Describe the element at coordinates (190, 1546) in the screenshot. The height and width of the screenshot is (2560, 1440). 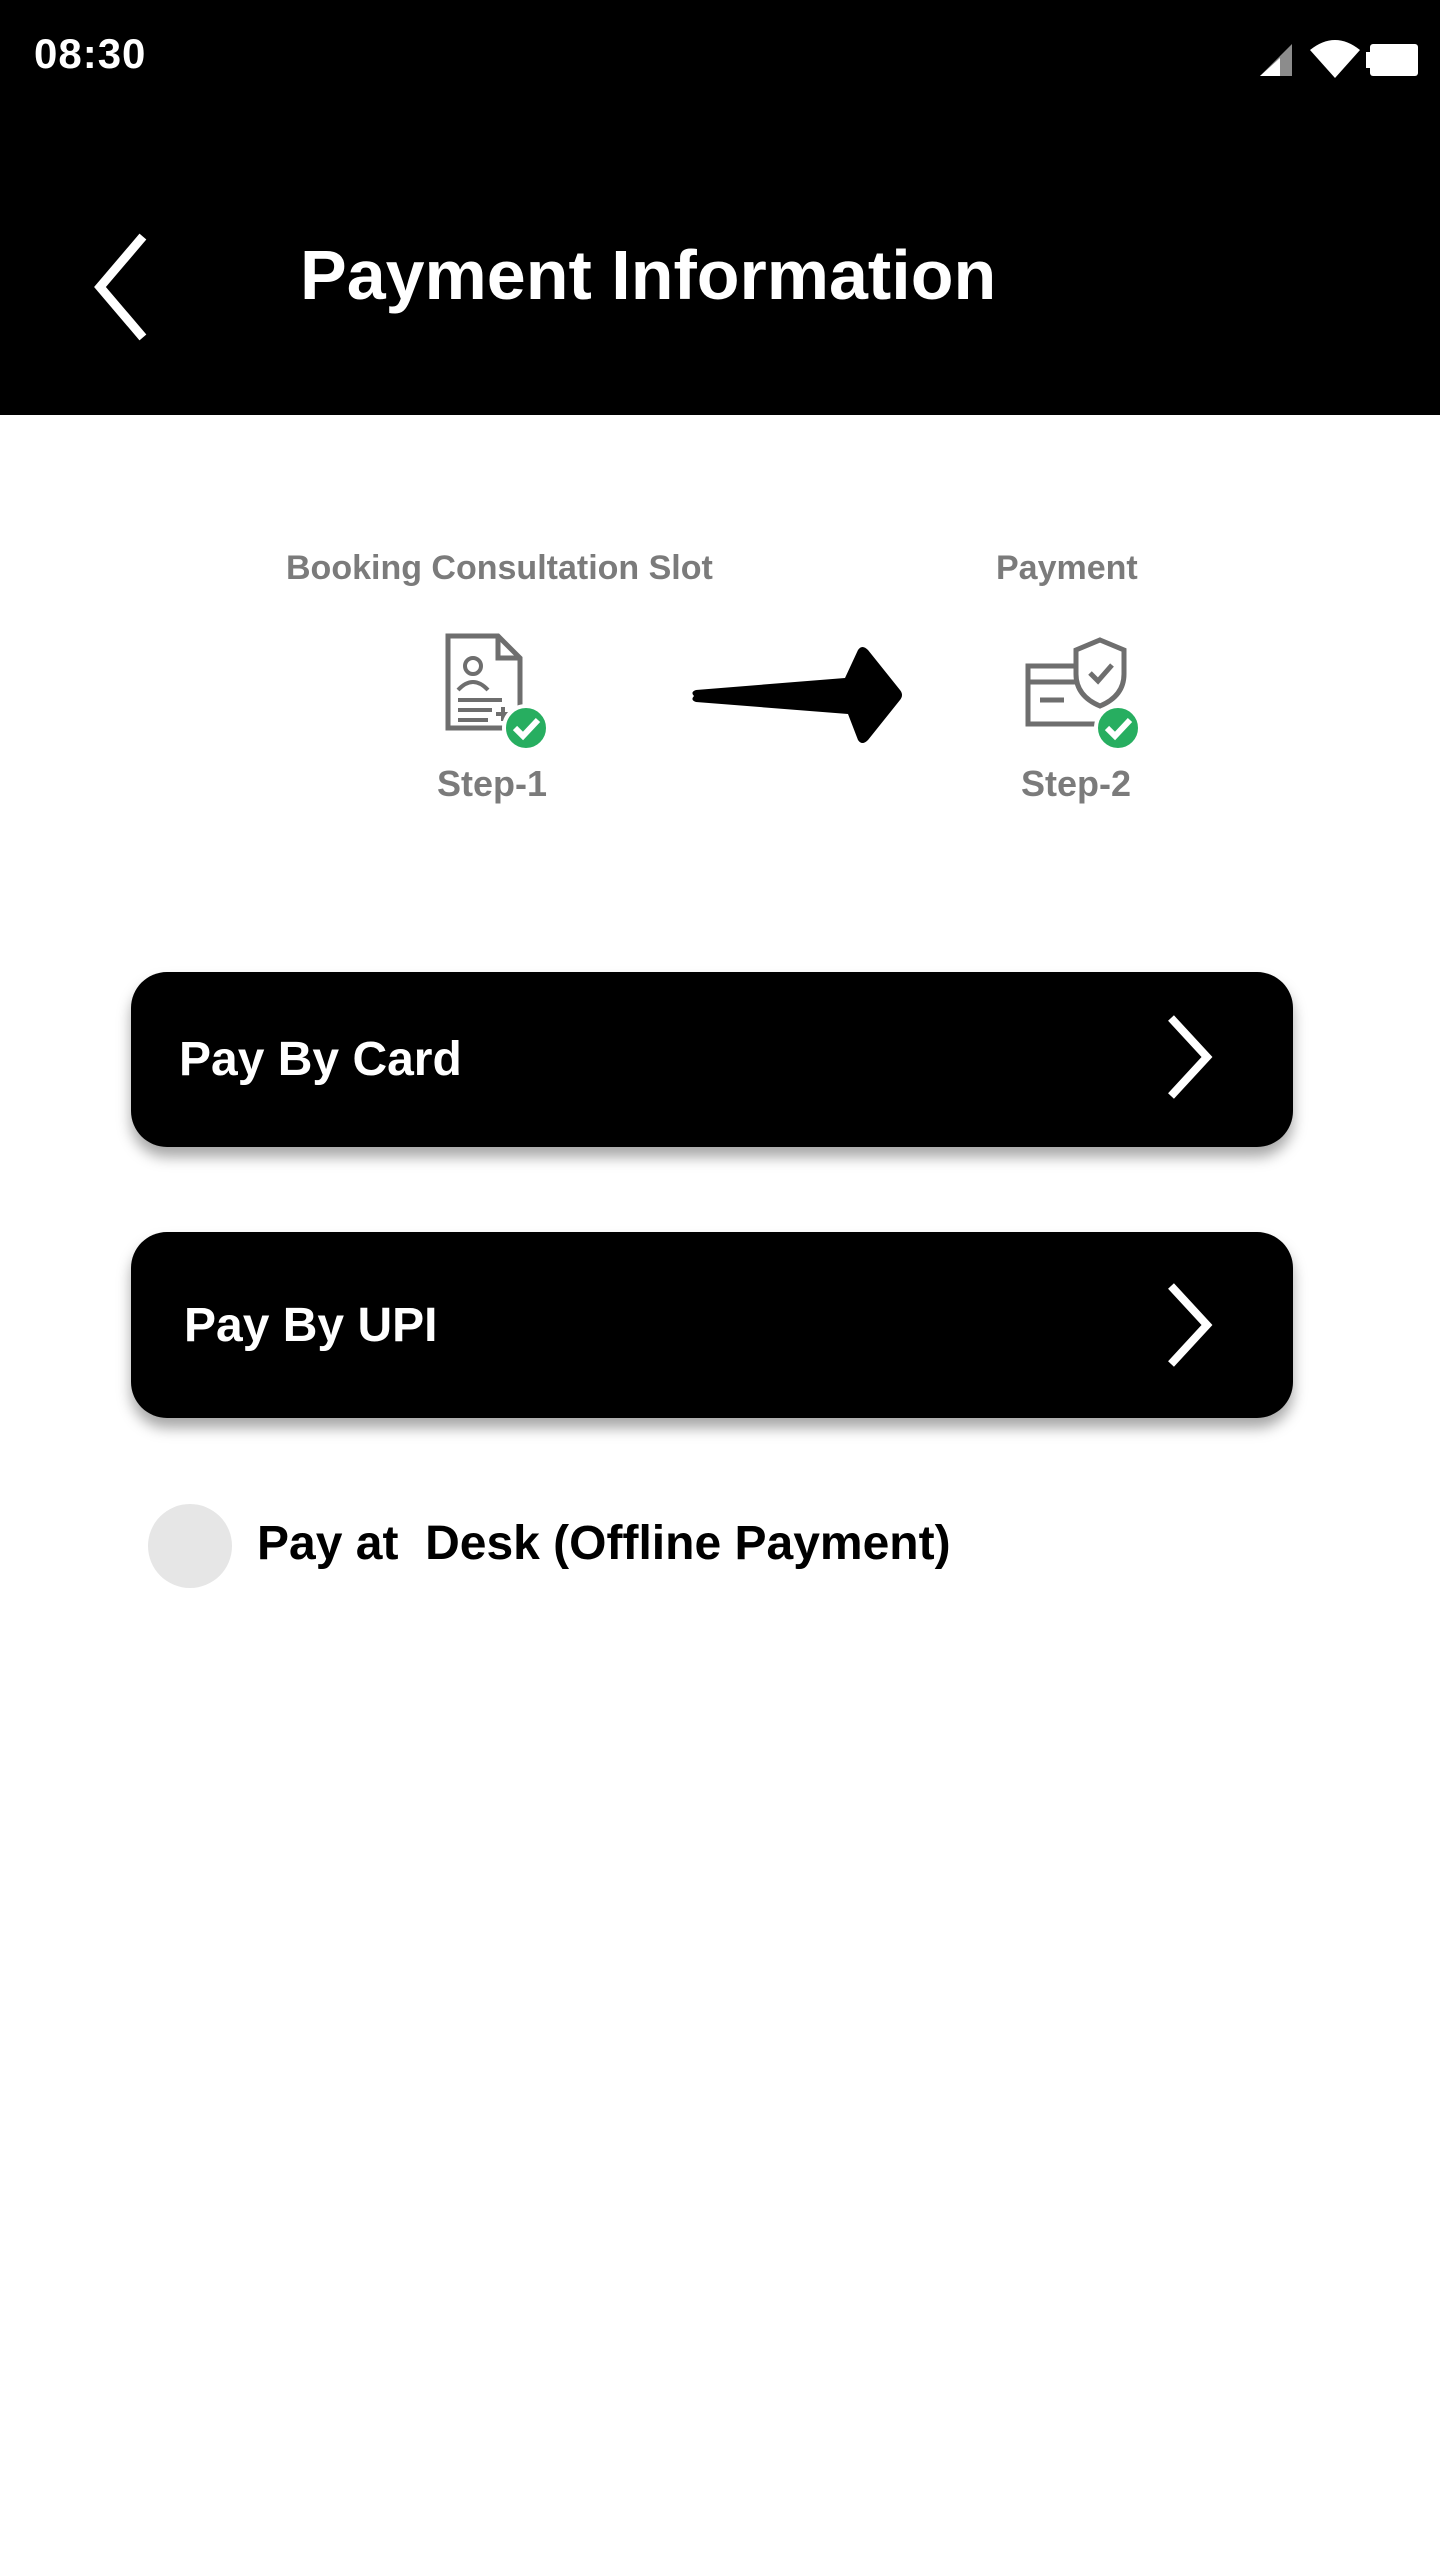
I see `pay-at-desk-radio` at that location.